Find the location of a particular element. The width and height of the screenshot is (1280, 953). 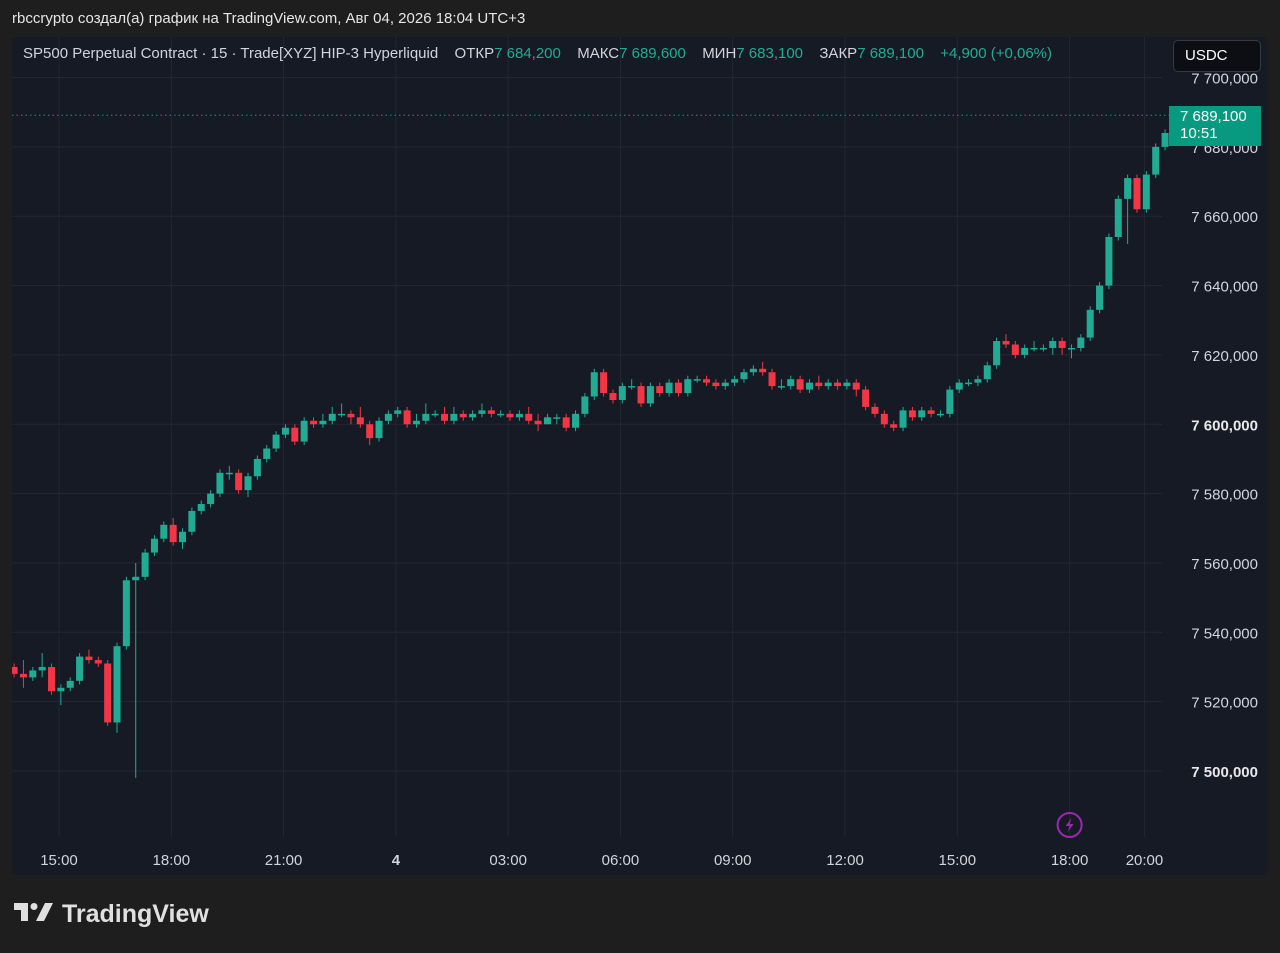

x-tick-label: 03:00 is located at coordinates (508, 860).